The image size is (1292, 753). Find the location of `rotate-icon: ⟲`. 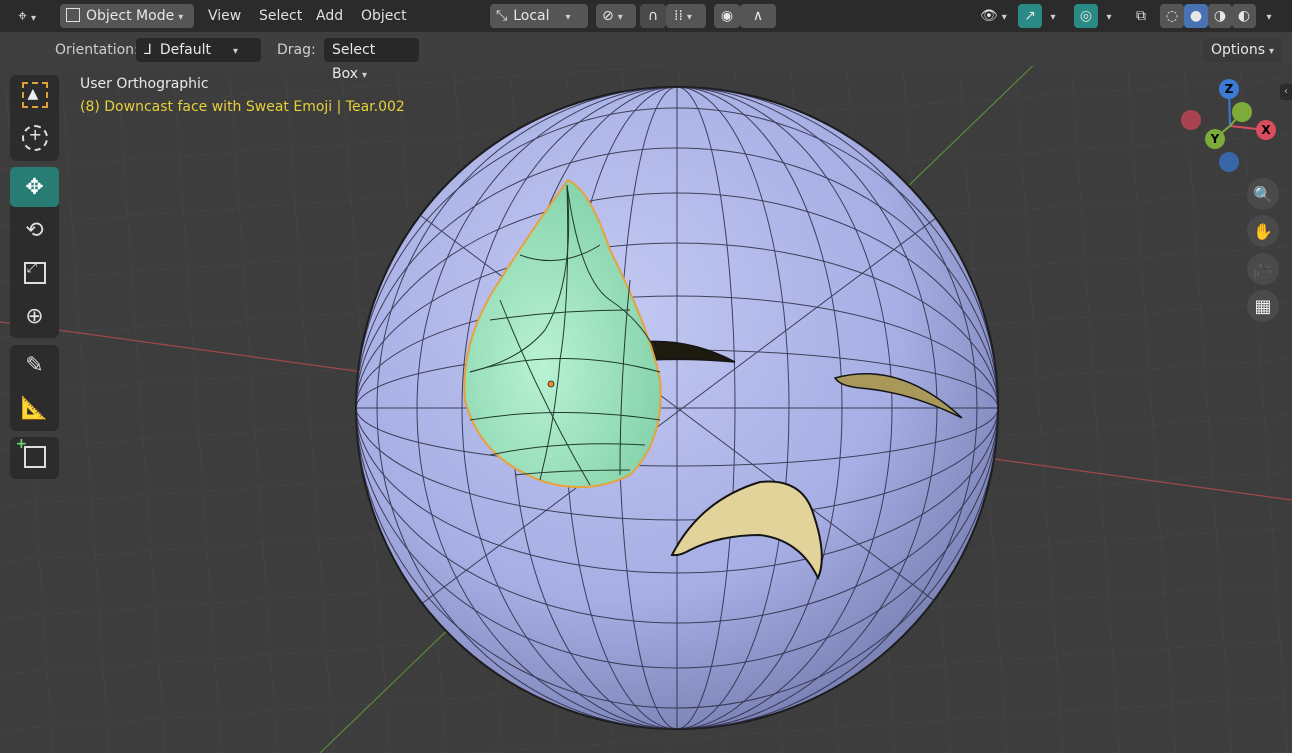

rotate-icon: ⟲ is located at coordinates (34, 230).